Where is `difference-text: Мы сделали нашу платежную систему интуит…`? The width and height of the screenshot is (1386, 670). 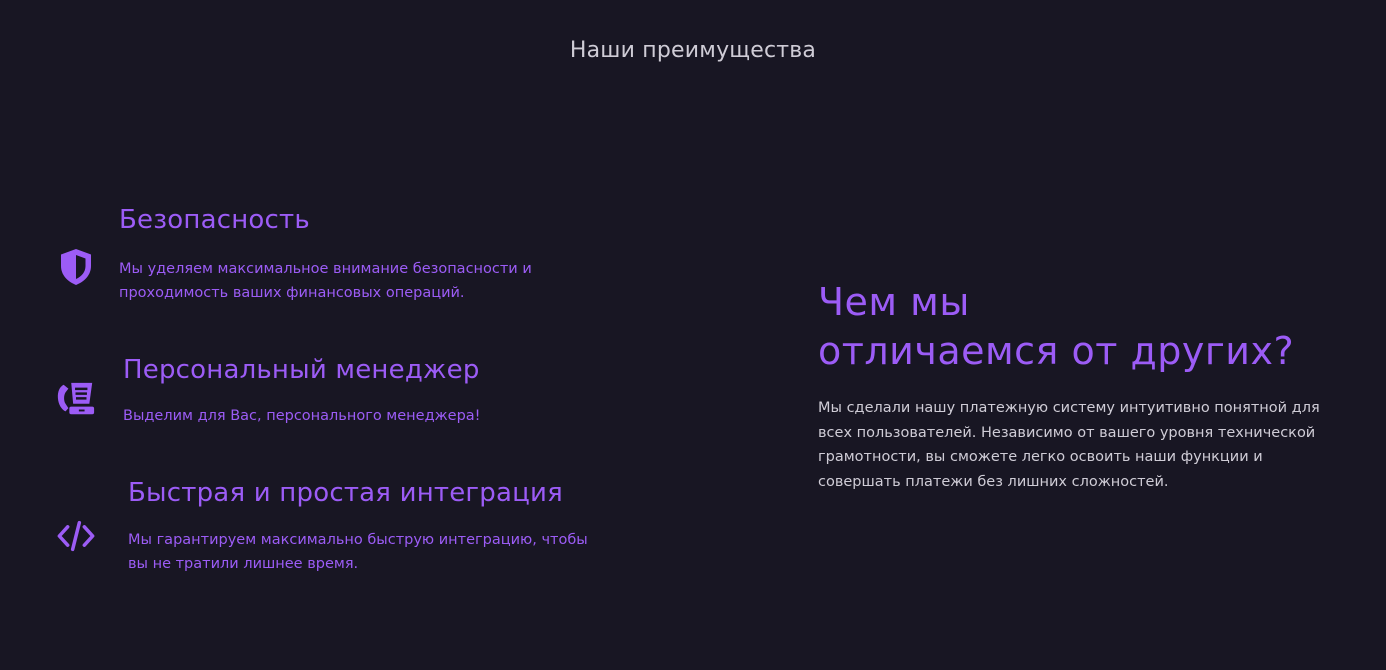 difference-text: Мы сделали нашу платежную систему интуит… is located at coordinates (1069, 445).